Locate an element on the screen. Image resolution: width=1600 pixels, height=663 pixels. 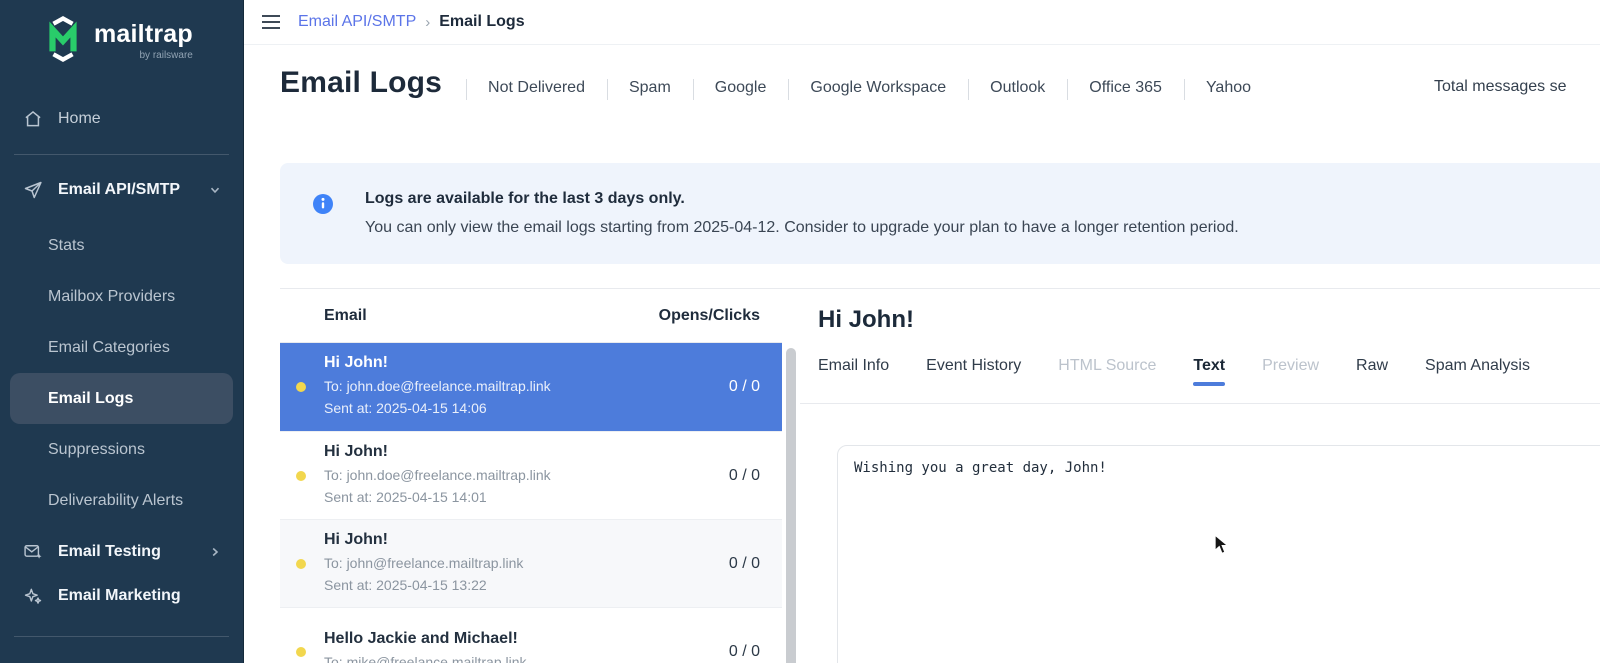
breadcrumb-current: Email Logs is located at coordinates (482, 21).